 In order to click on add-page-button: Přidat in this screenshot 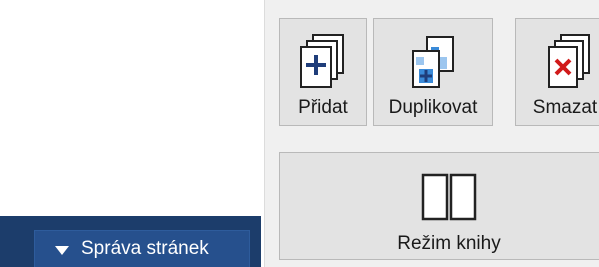, I will do `click(323, 72)`.